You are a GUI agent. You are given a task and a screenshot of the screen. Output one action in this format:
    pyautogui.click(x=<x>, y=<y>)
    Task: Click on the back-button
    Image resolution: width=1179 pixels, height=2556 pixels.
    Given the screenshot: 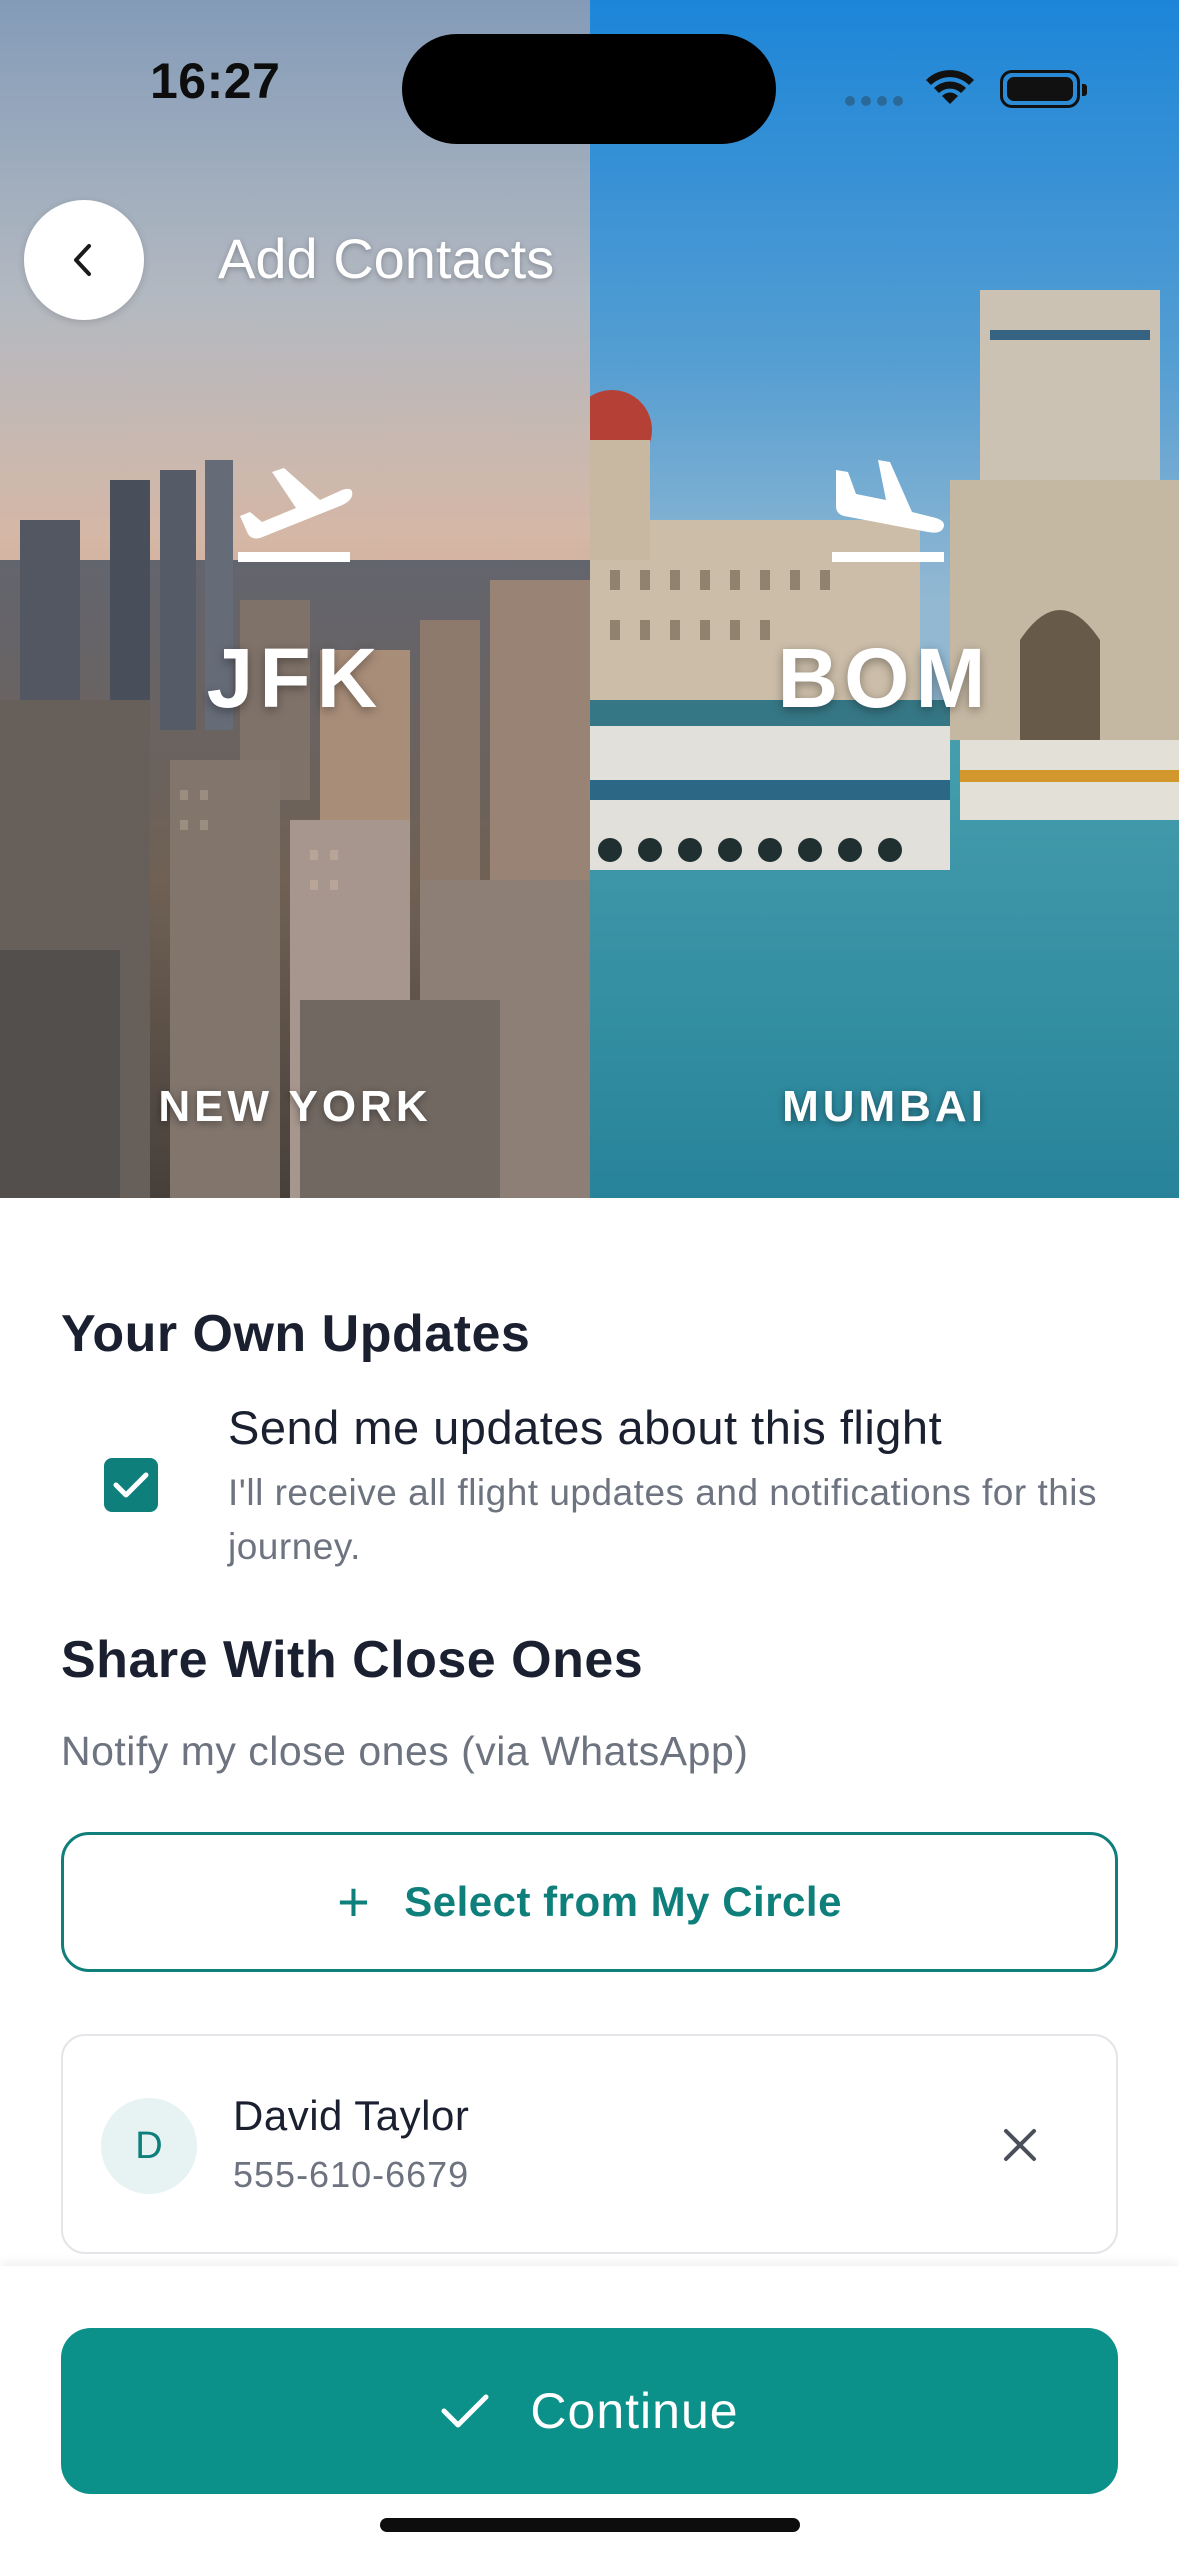 What is the action you would take?
    pyautogui.click(x=84, y=260)
    